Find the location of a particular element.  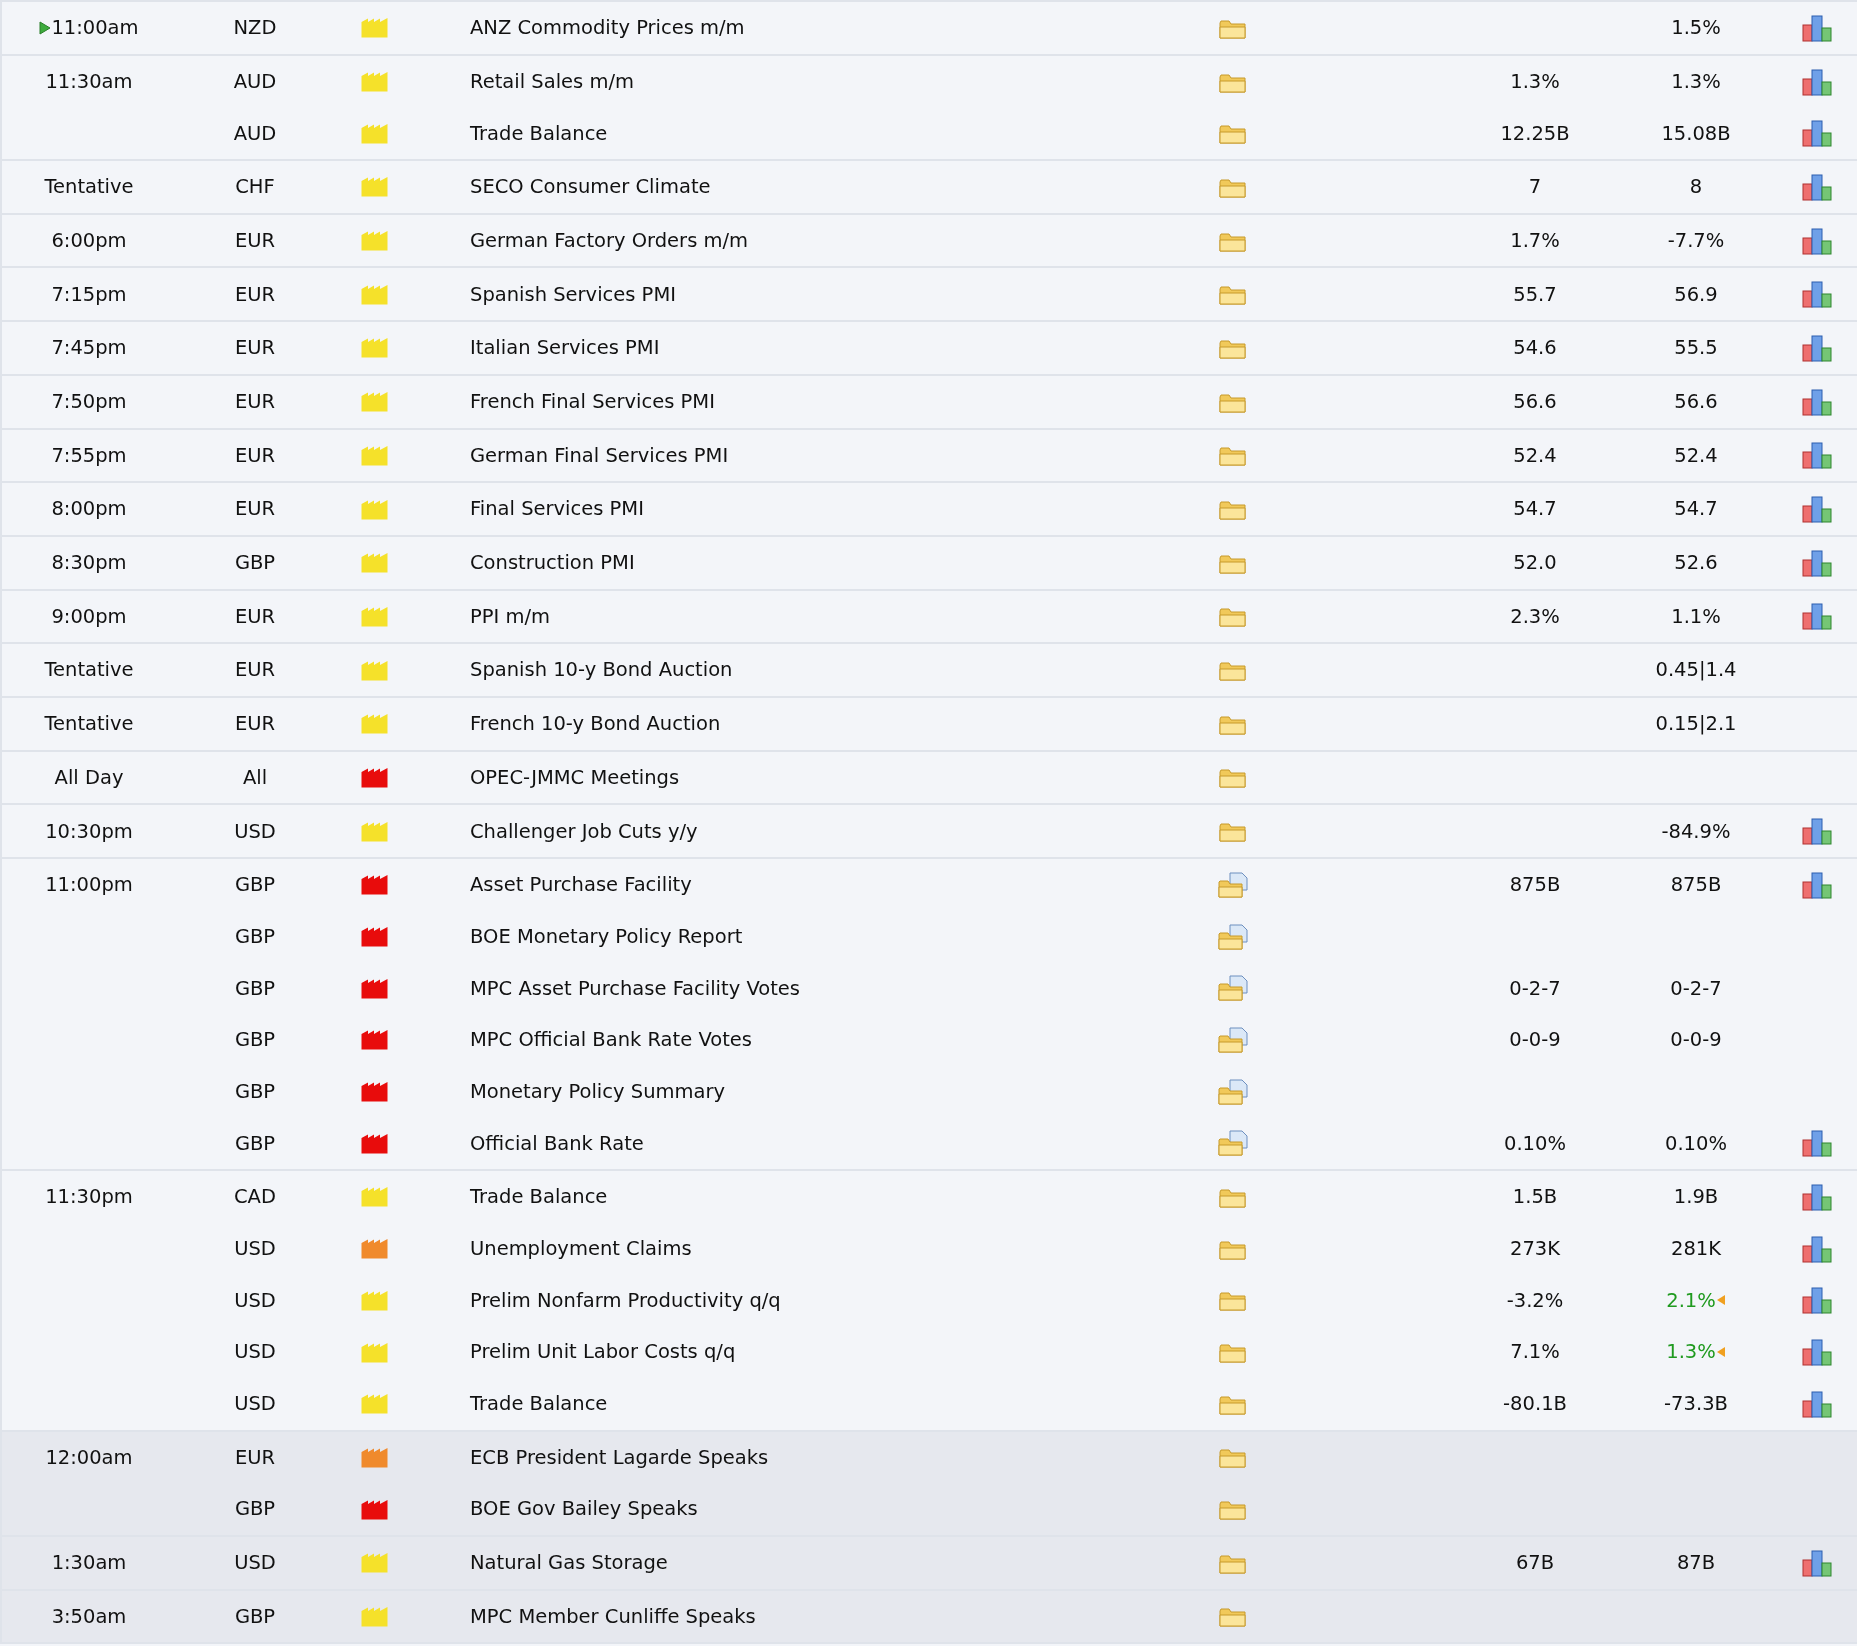

event-title: PPI m/m is located at coordinates (510, 616).